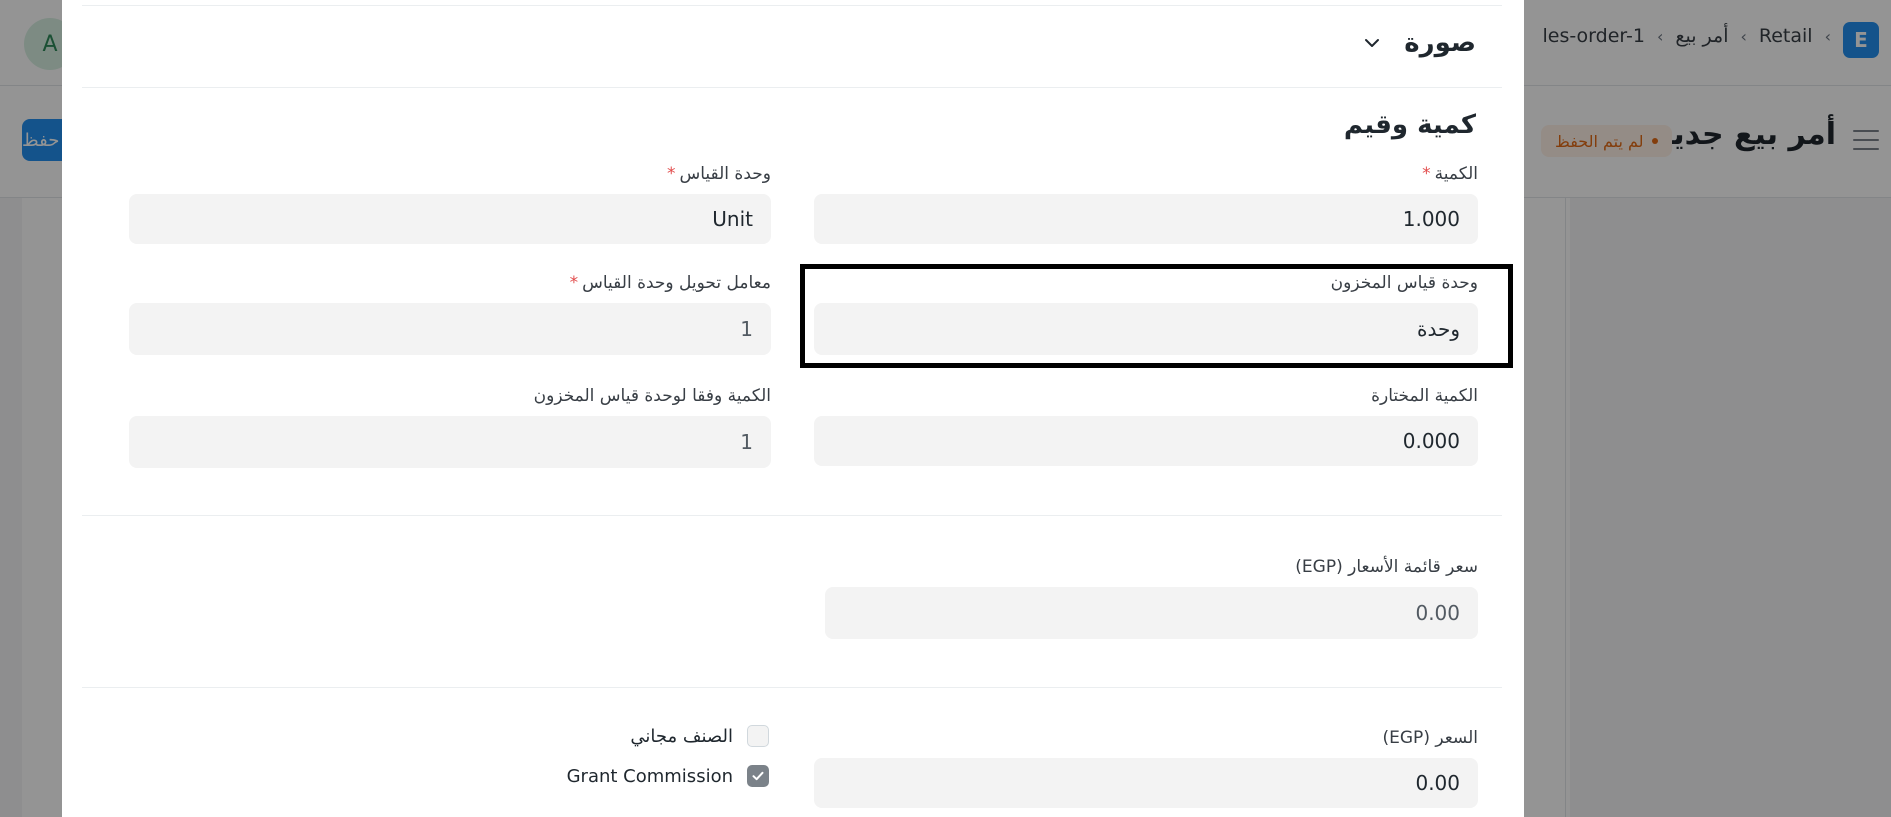 The image size is (1891, 817). Describe the element at coordinates (1146, 219) in the screenshot. I see `qty-input: 1.000` at that location.